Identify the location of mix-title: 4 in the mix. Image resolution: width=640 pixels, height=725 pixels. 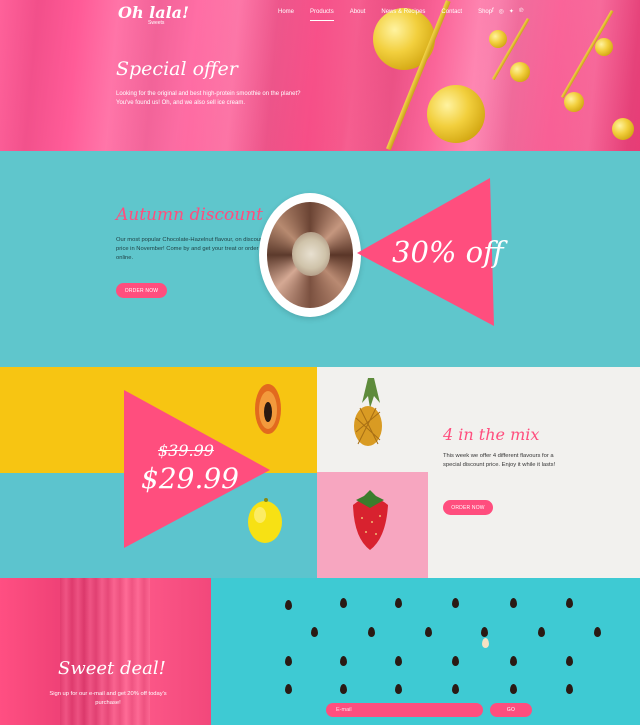
(491, 434).